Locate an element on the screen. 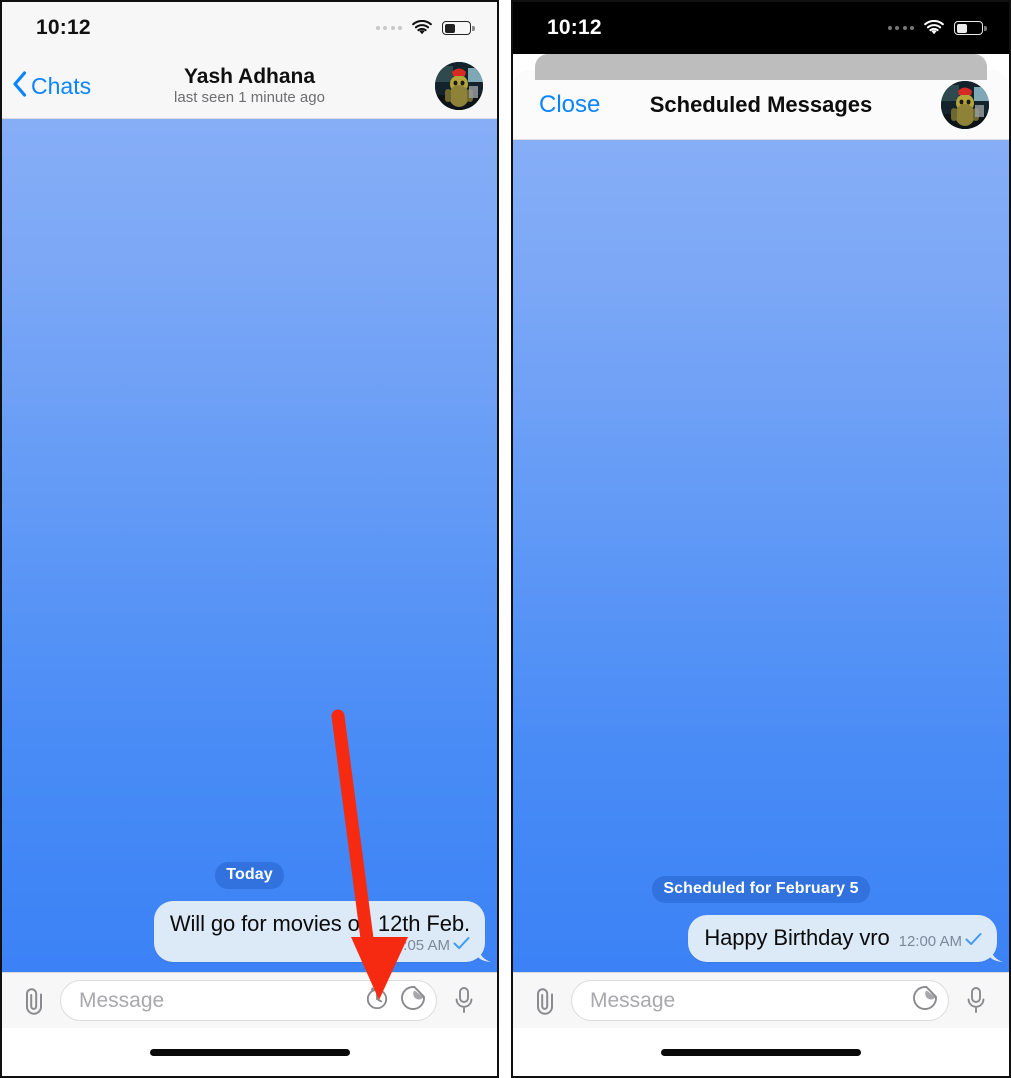  back-to-chats-button: Chats is located at coordinates (51, 86).